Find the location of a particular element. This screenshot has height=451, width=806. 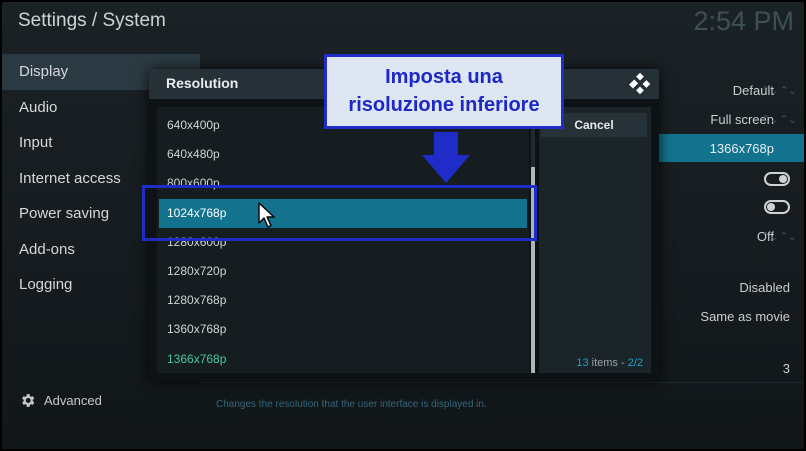

gear-icon is located at coordinates (28, 400).